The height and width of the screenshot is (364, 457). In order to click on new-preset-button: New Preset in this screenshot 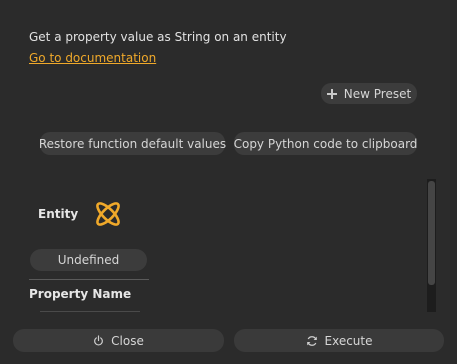, I will do `click(369, 93)`.